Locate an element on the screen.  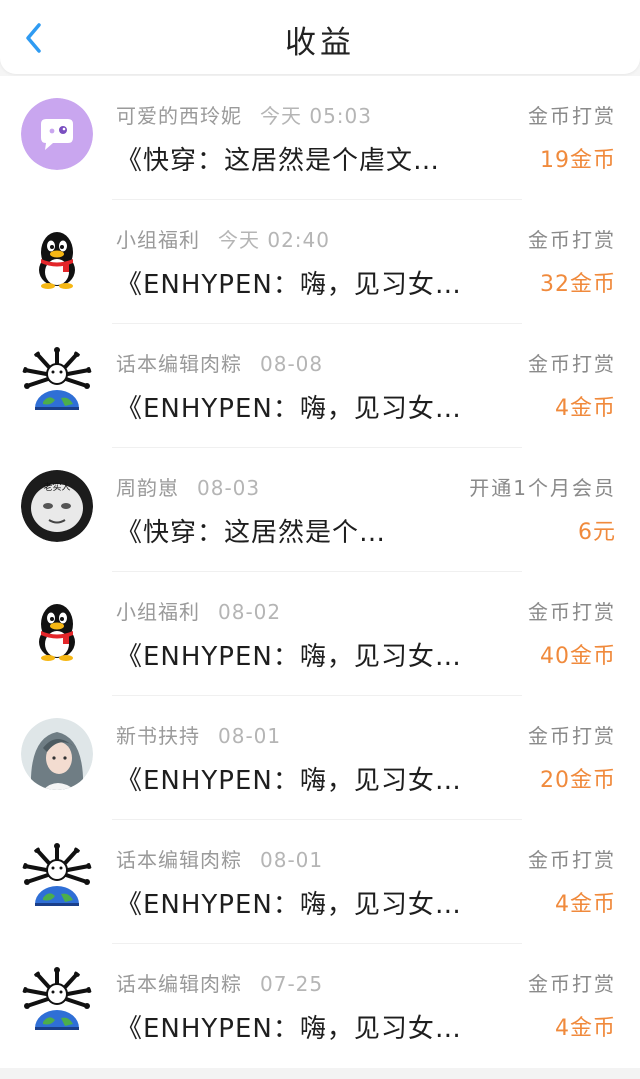
amount: 40金币 is located at coordinates (578, 656).